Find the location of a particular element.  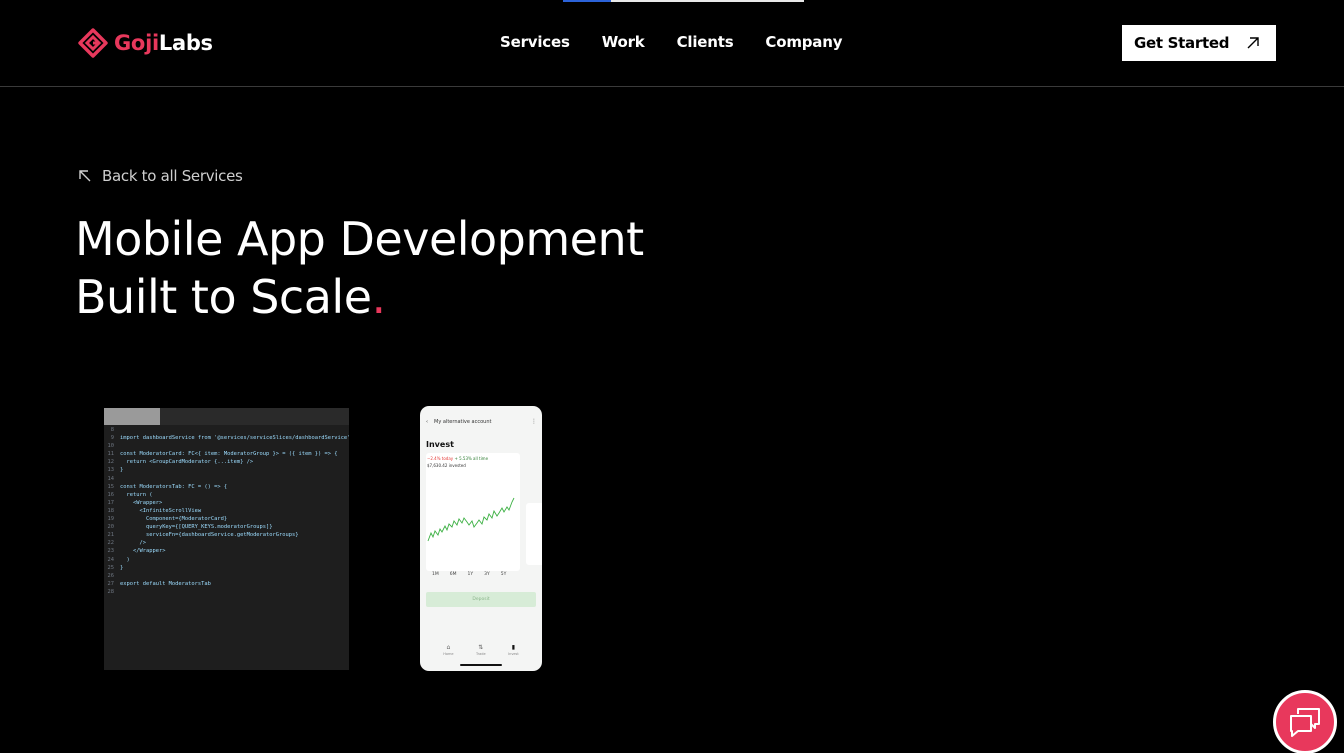

line-number: 26 is located at coordinates (111, 575).